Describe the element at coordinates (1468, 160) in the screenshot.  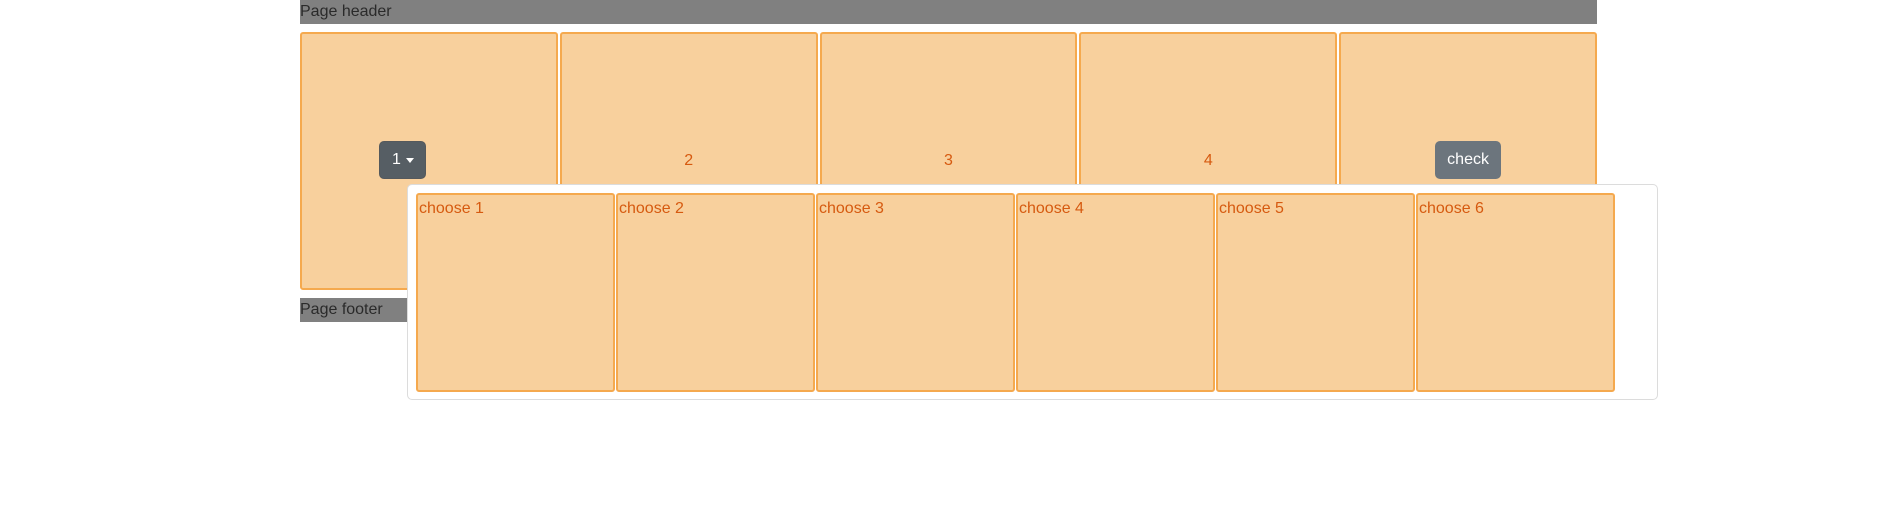
I see `check-button: check` at that location.